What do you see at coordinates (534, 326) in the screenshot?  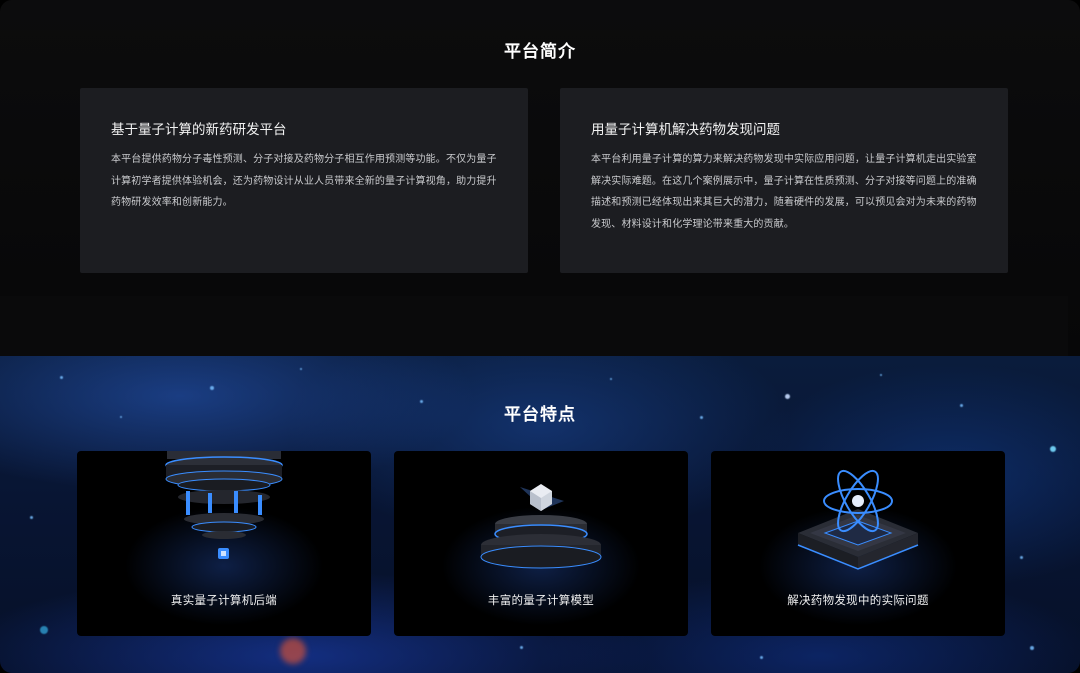 I see `intro-bottom-band` at bounding box center [534, 326].